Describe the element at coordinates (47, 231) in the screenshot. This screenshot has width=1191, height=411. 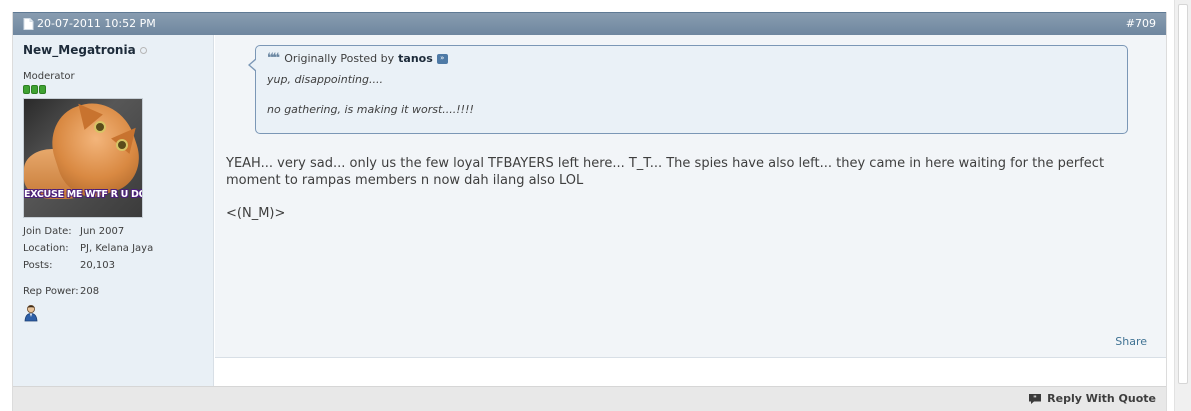
I see `stat-label: Join Date:` at that location.